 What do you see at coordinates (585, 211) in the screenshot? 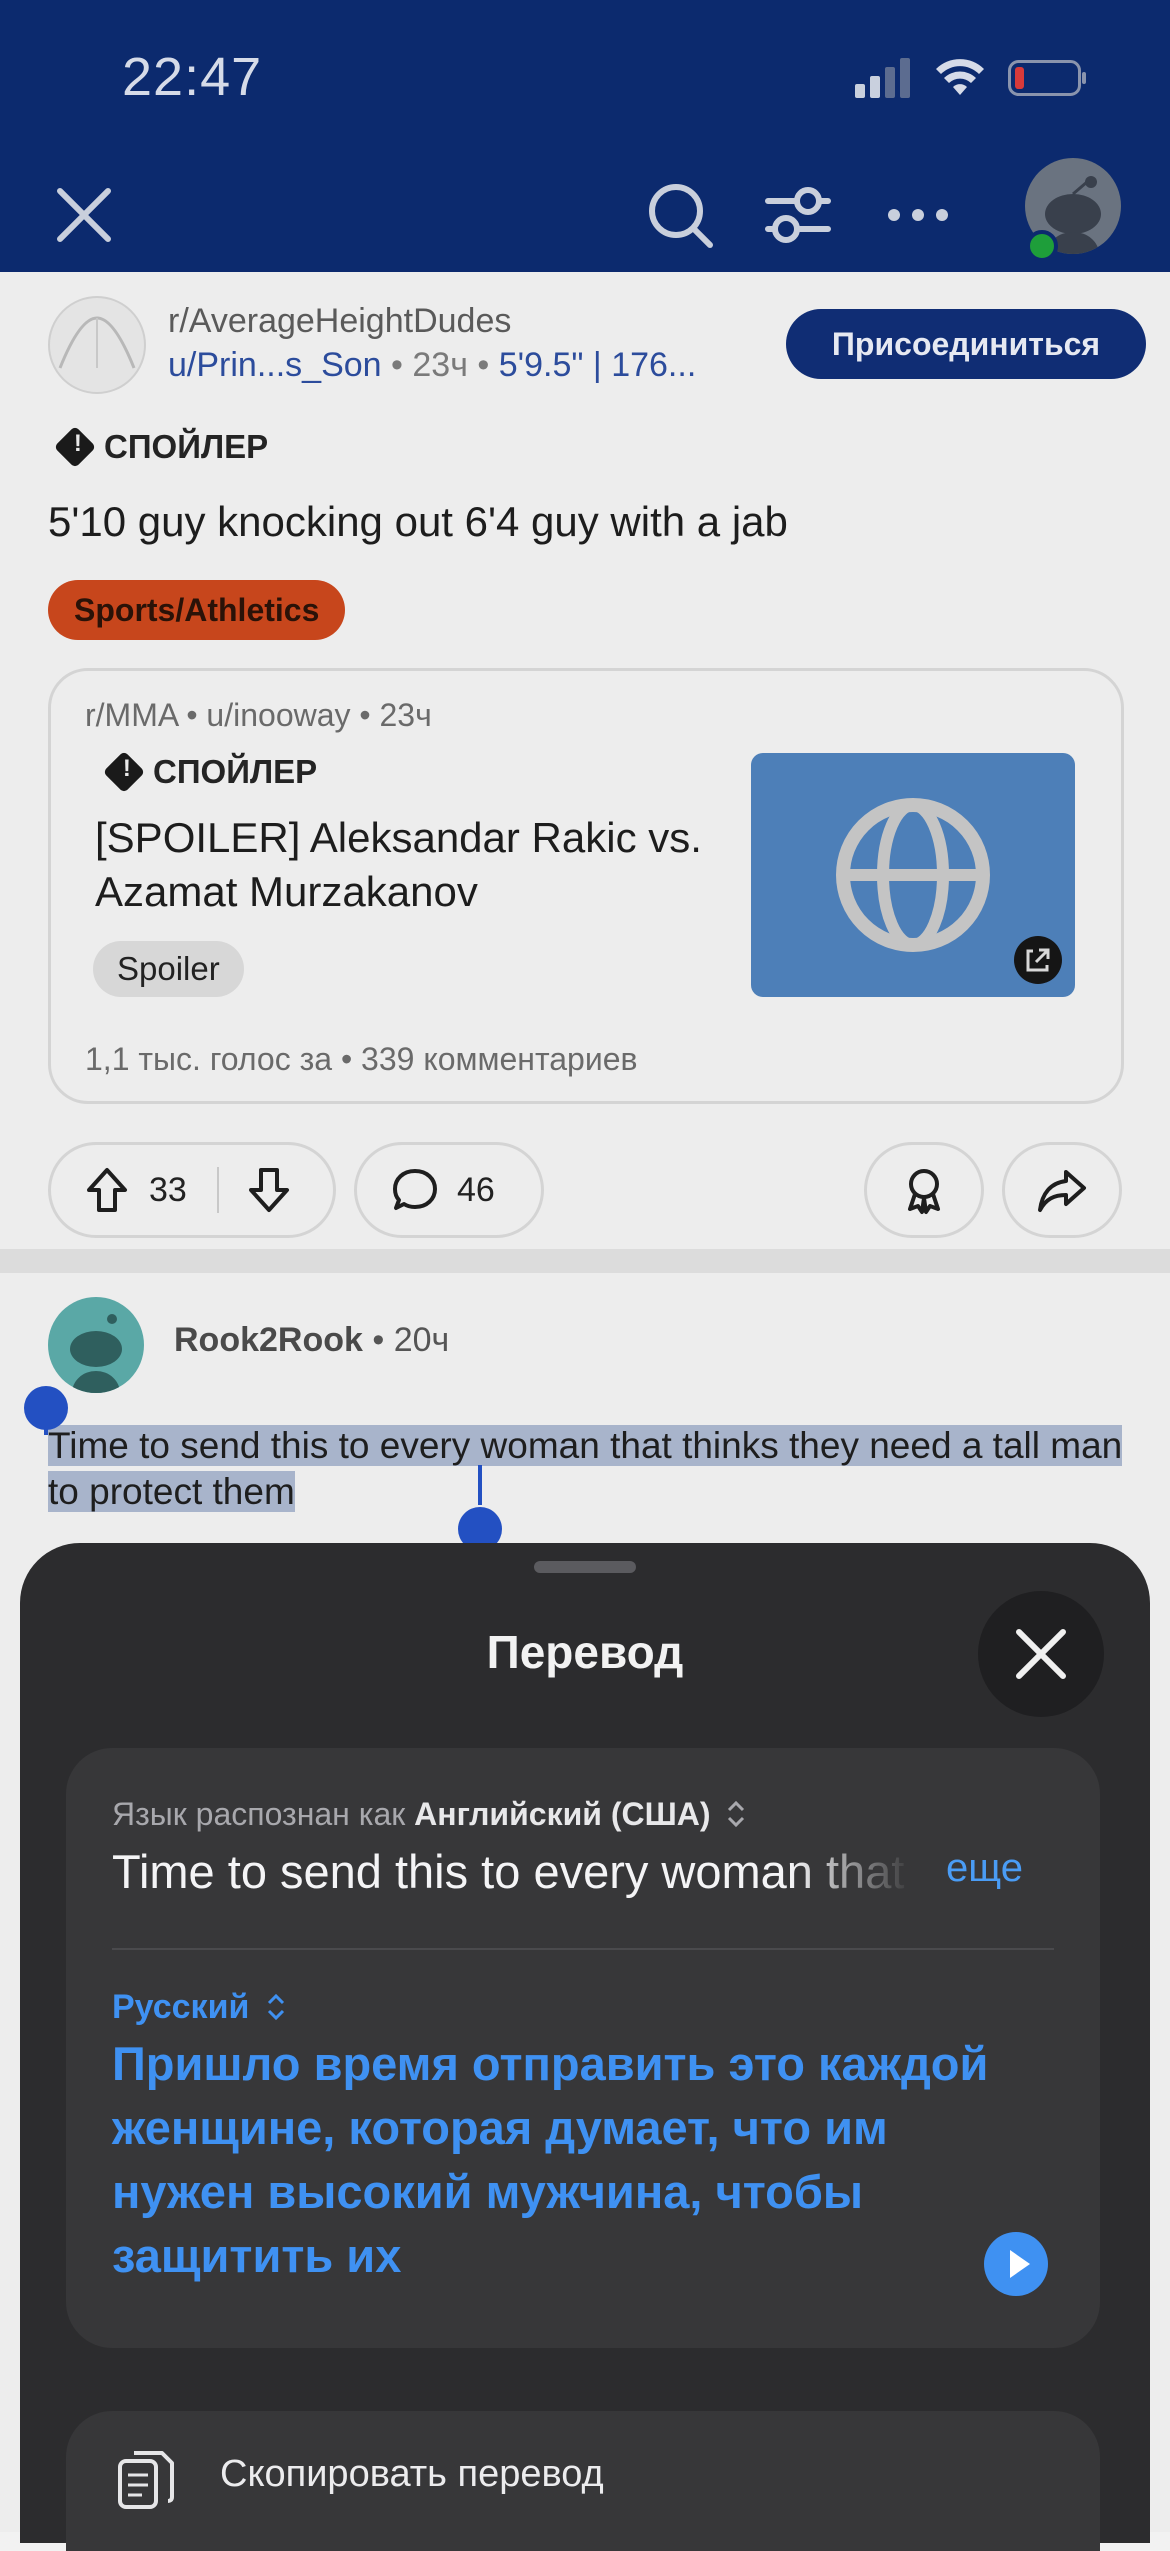
I see `app-header` at bounding box center [585, 211].